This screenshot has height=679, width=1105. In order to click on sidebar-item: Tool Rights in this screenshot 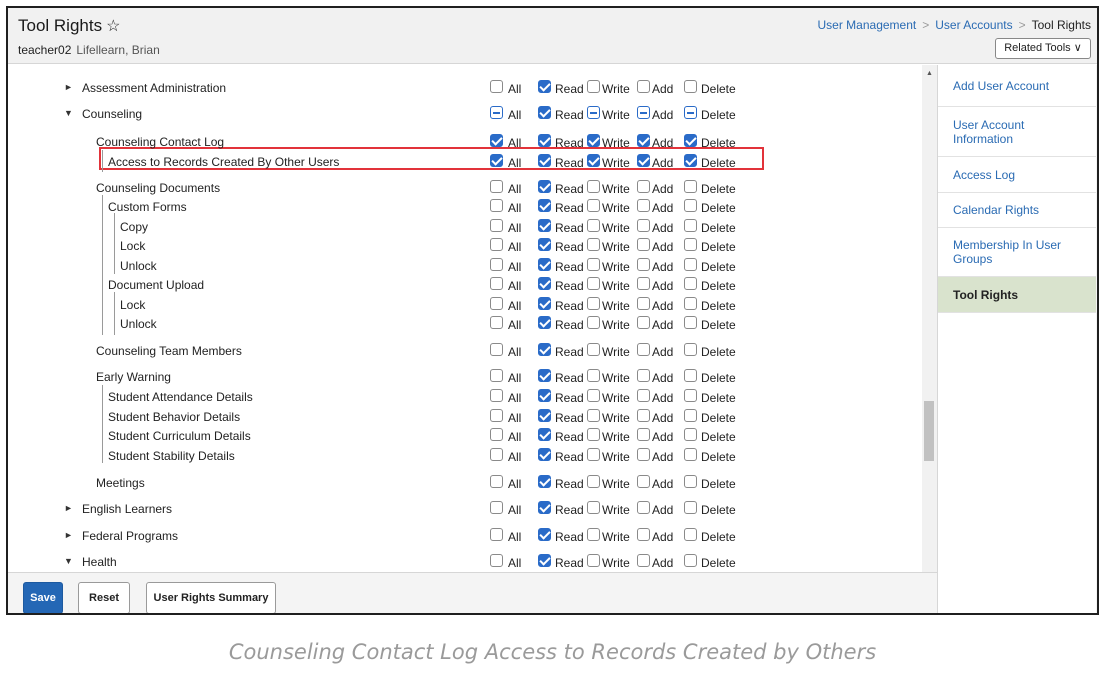, I will do `click(1017, 295)`.